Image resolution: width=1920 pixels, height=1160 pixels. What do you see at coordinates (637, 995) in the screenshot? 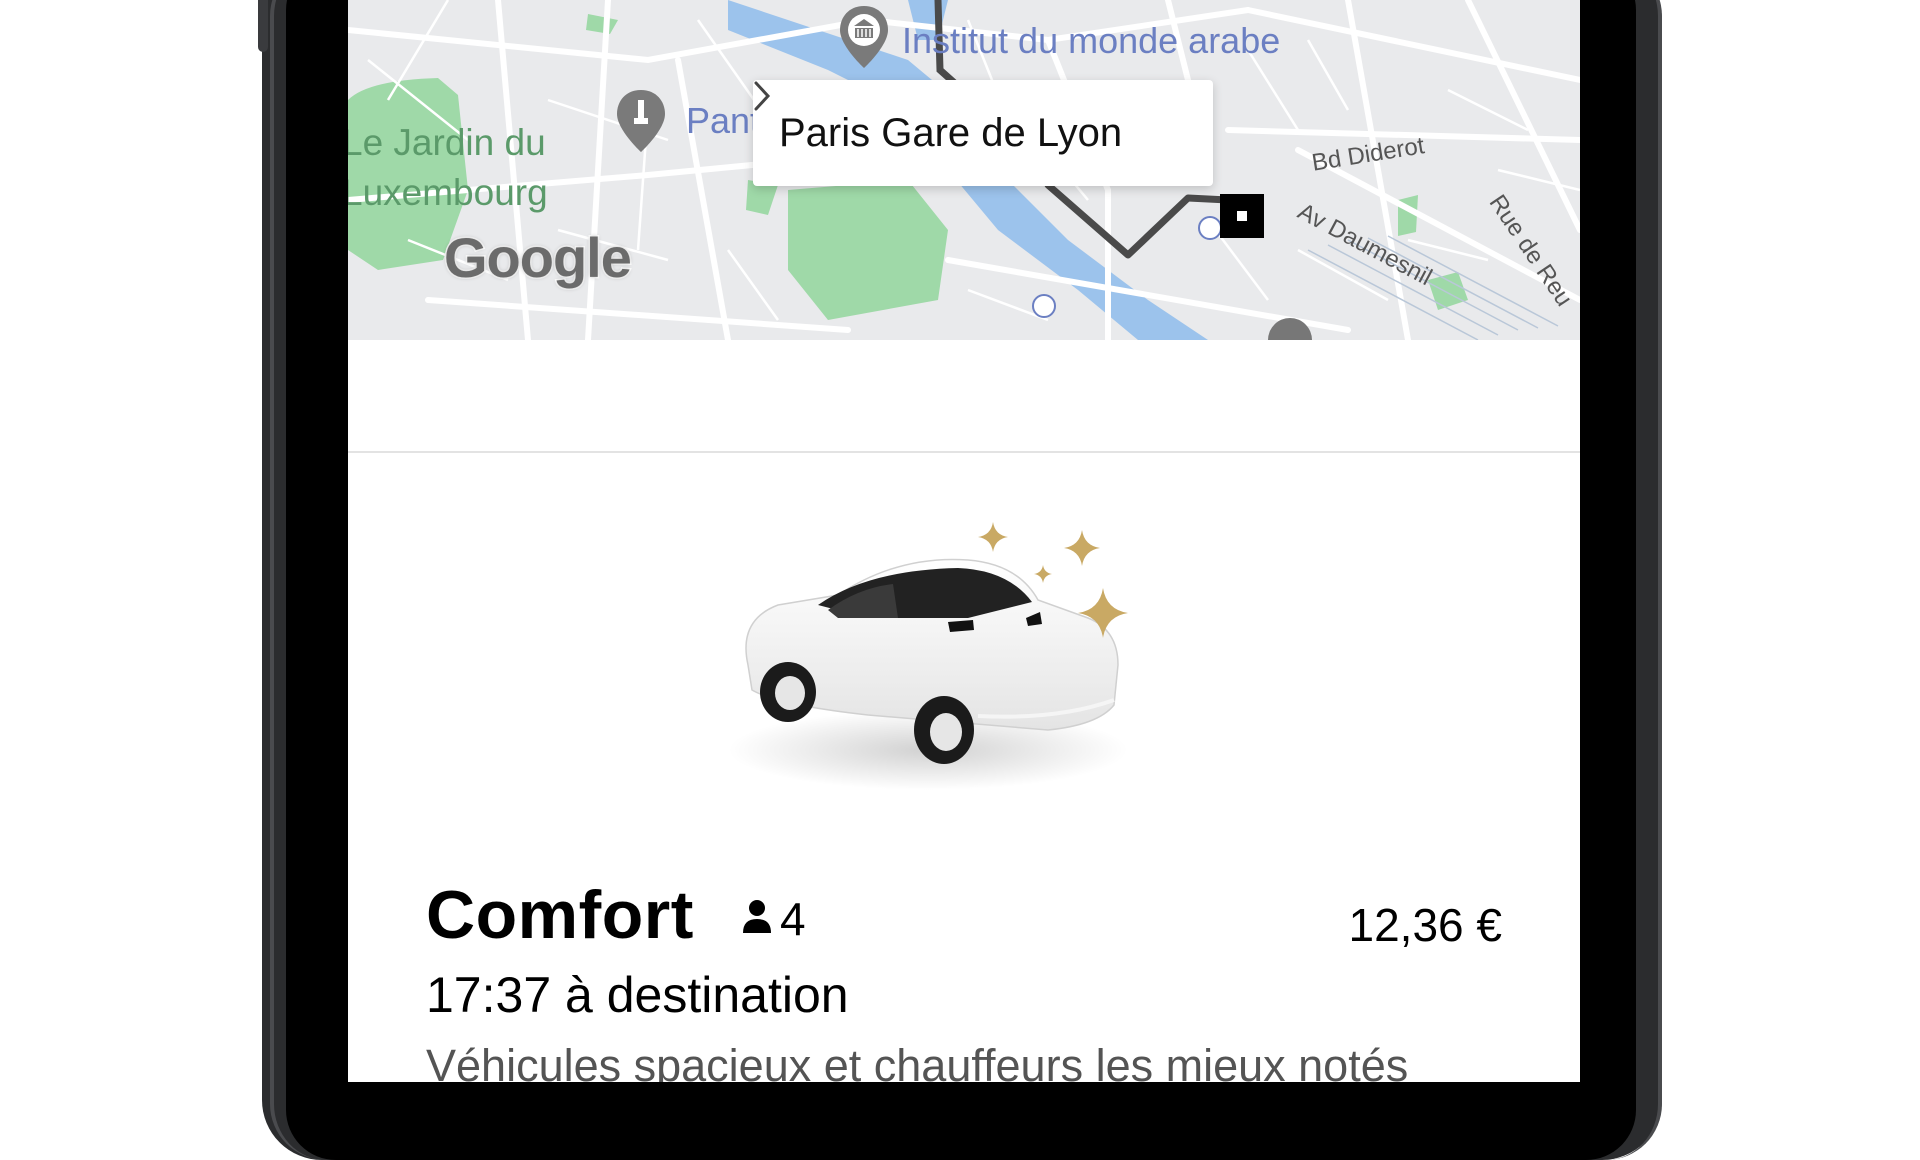
I see `arrival-time: 17:37 à destination` at bounding box center [637, 995].